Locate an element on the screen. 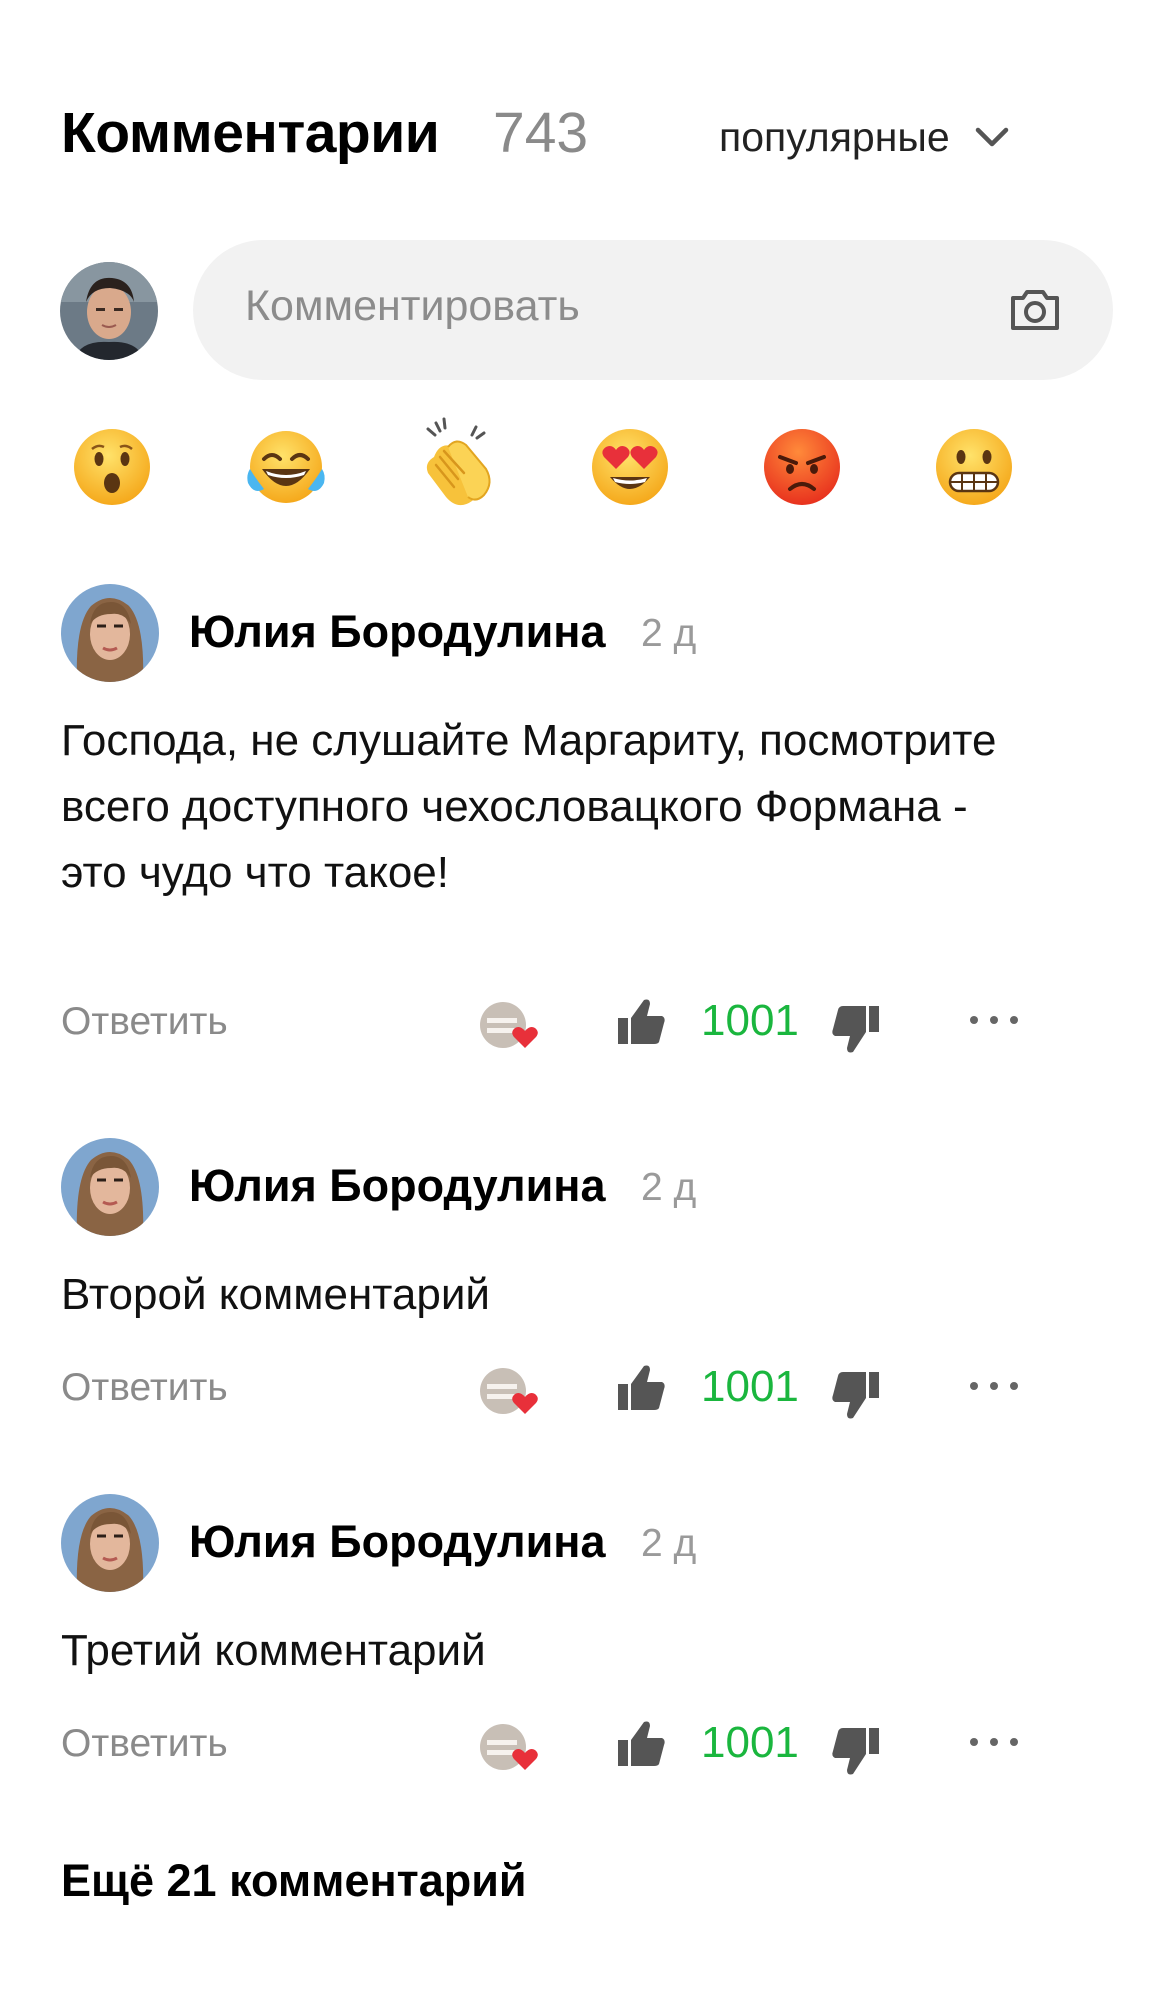 The image size is (1170, 2001). comment-input-placeholder: Комментировать is located at coordinates (412, 306).